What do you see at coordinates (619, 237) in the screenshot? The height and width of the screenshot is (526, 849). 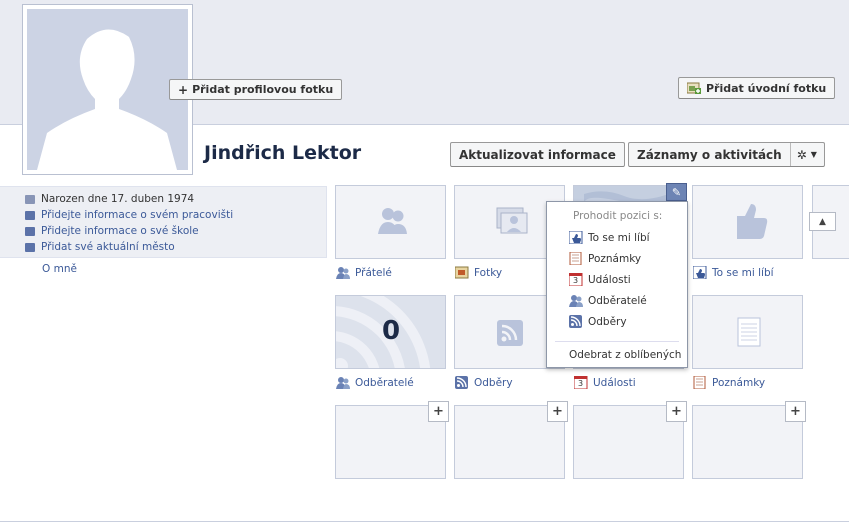 I see `swap-item-likes-text: To se mi líbí` at bounding box center [619, 237].